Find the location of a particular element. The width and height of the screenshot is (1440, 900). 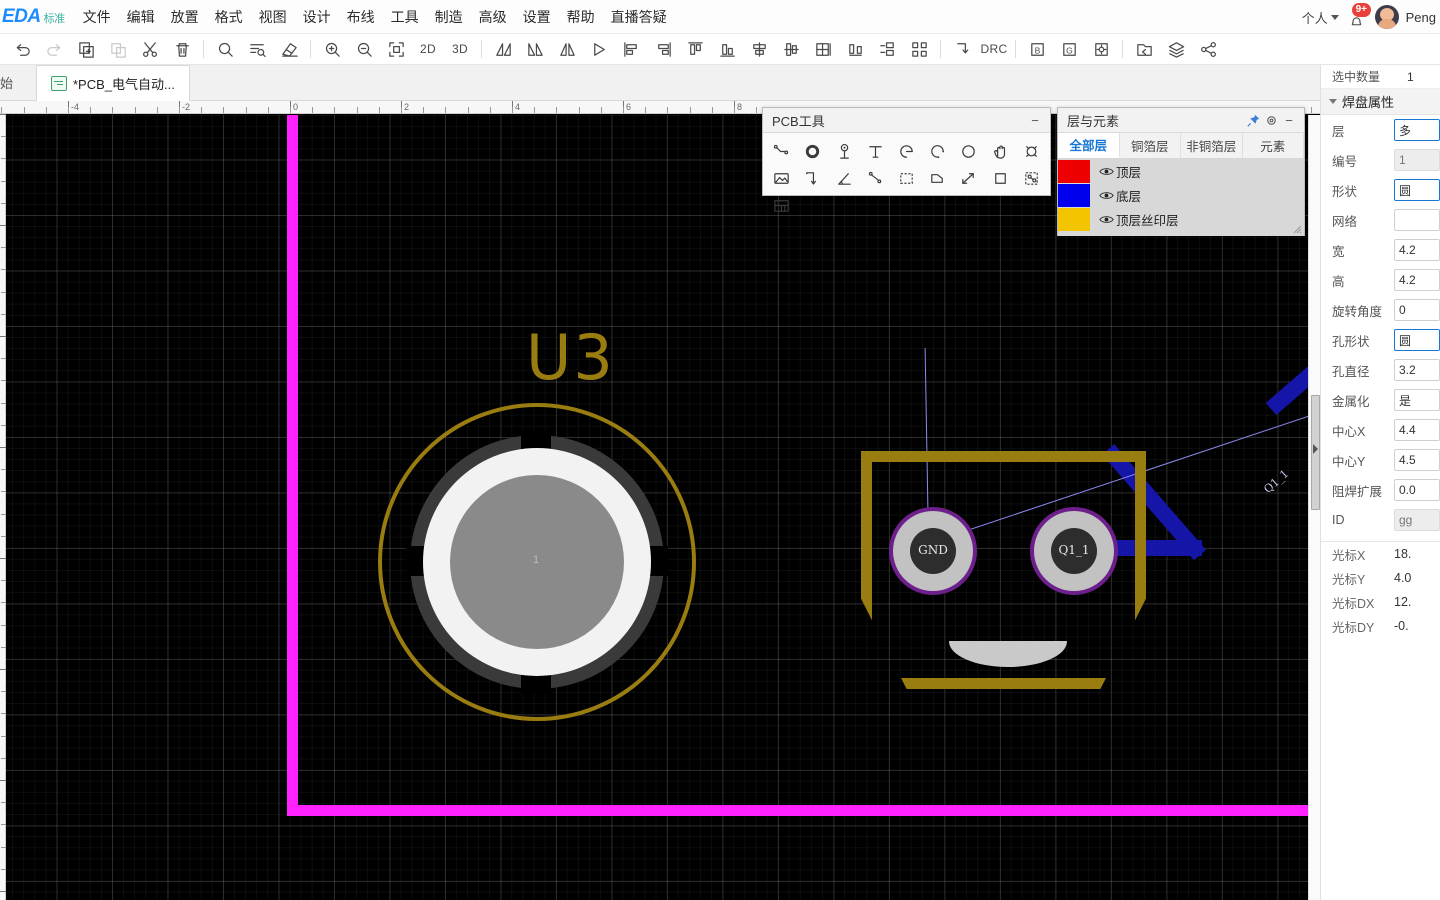

menu-item-3: 格式 is located at coordinates (229, 17).